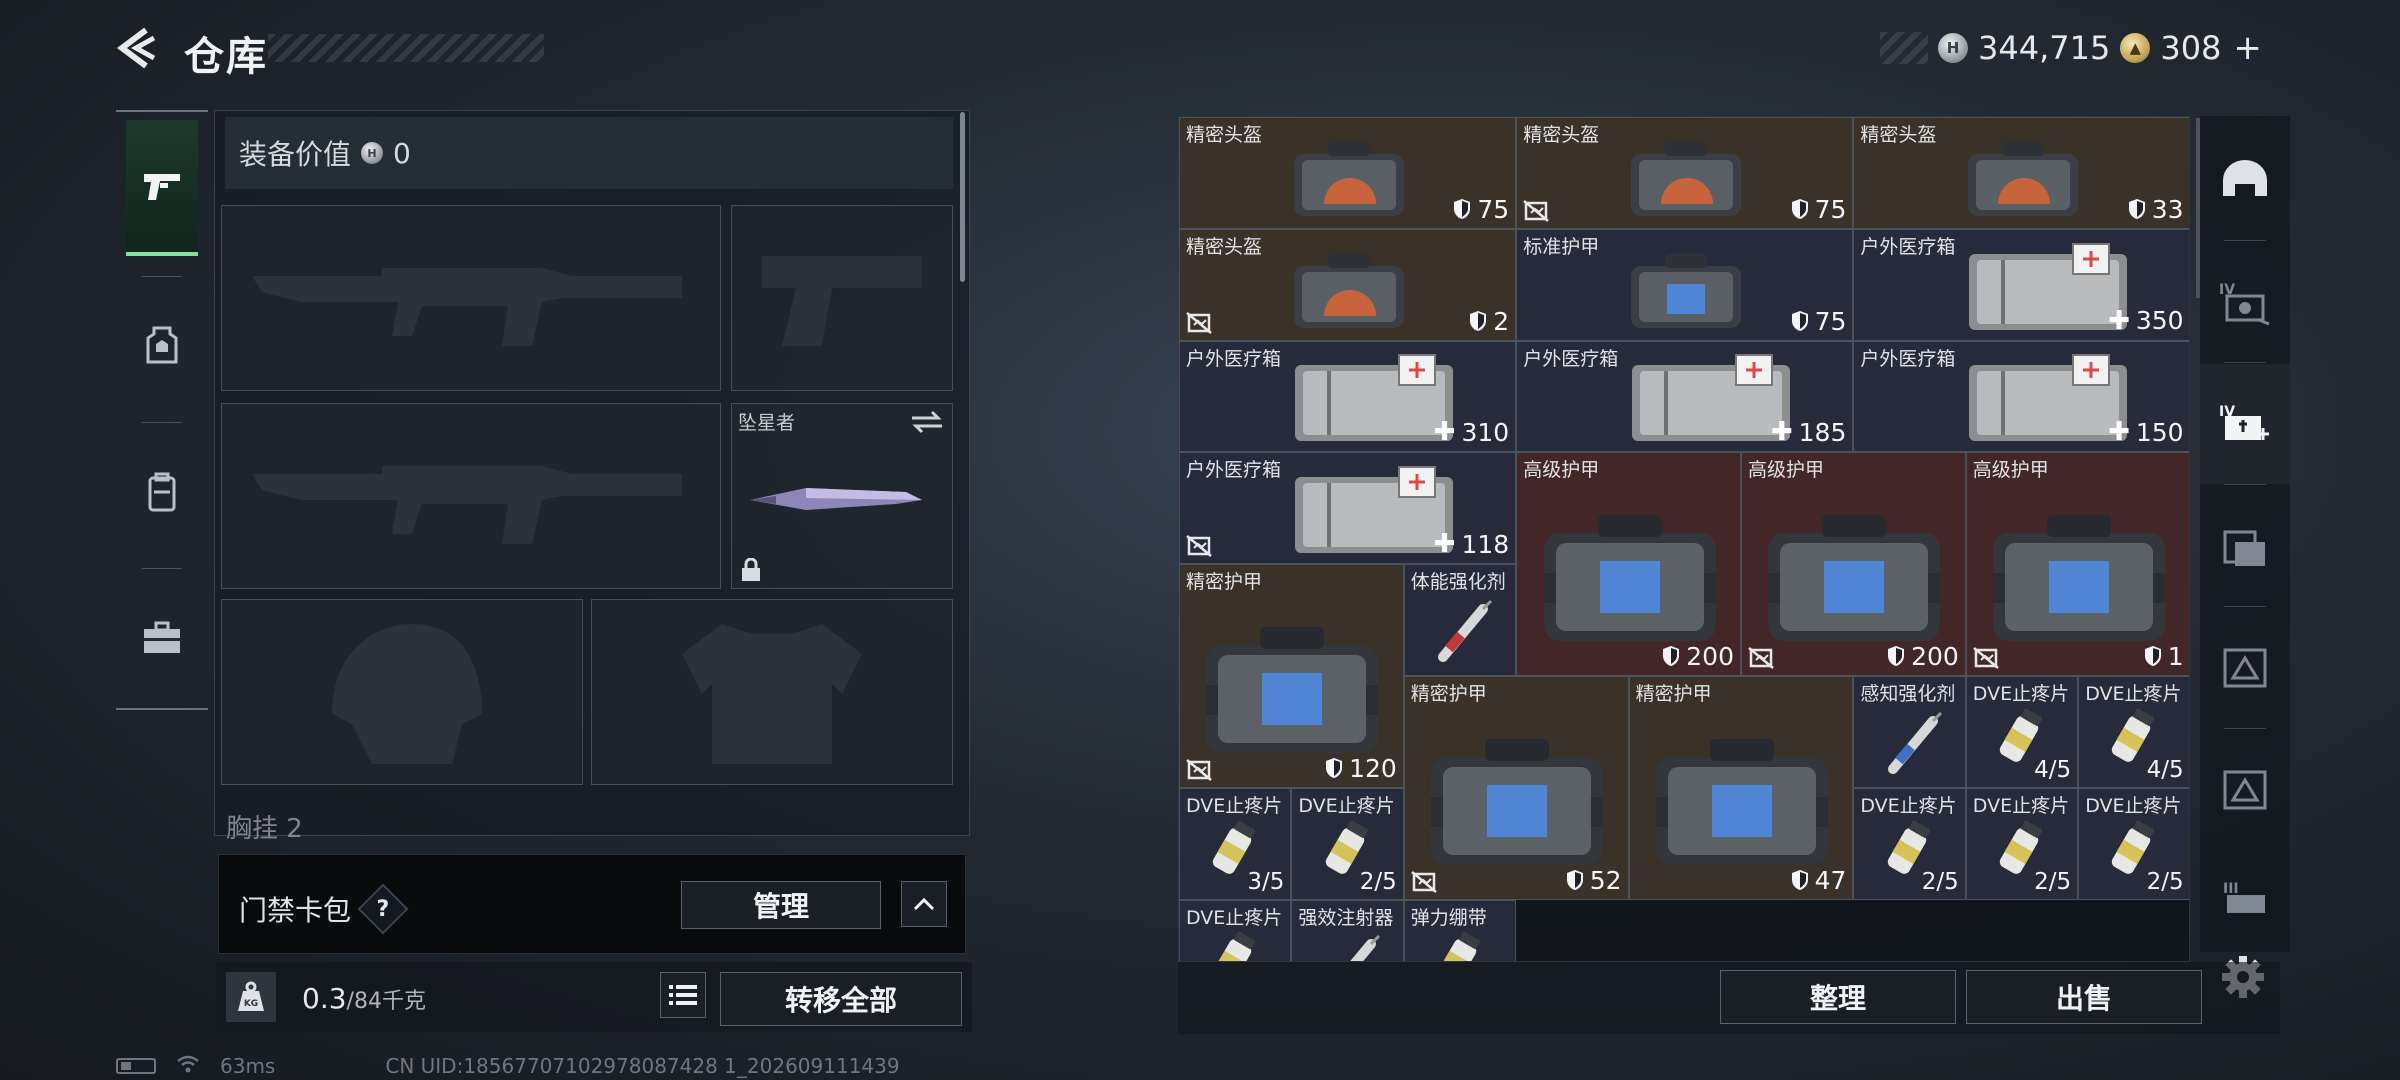  Describe the element at coordinates (402, 692) in the screenshot. I see `helmet-slot` at that location.